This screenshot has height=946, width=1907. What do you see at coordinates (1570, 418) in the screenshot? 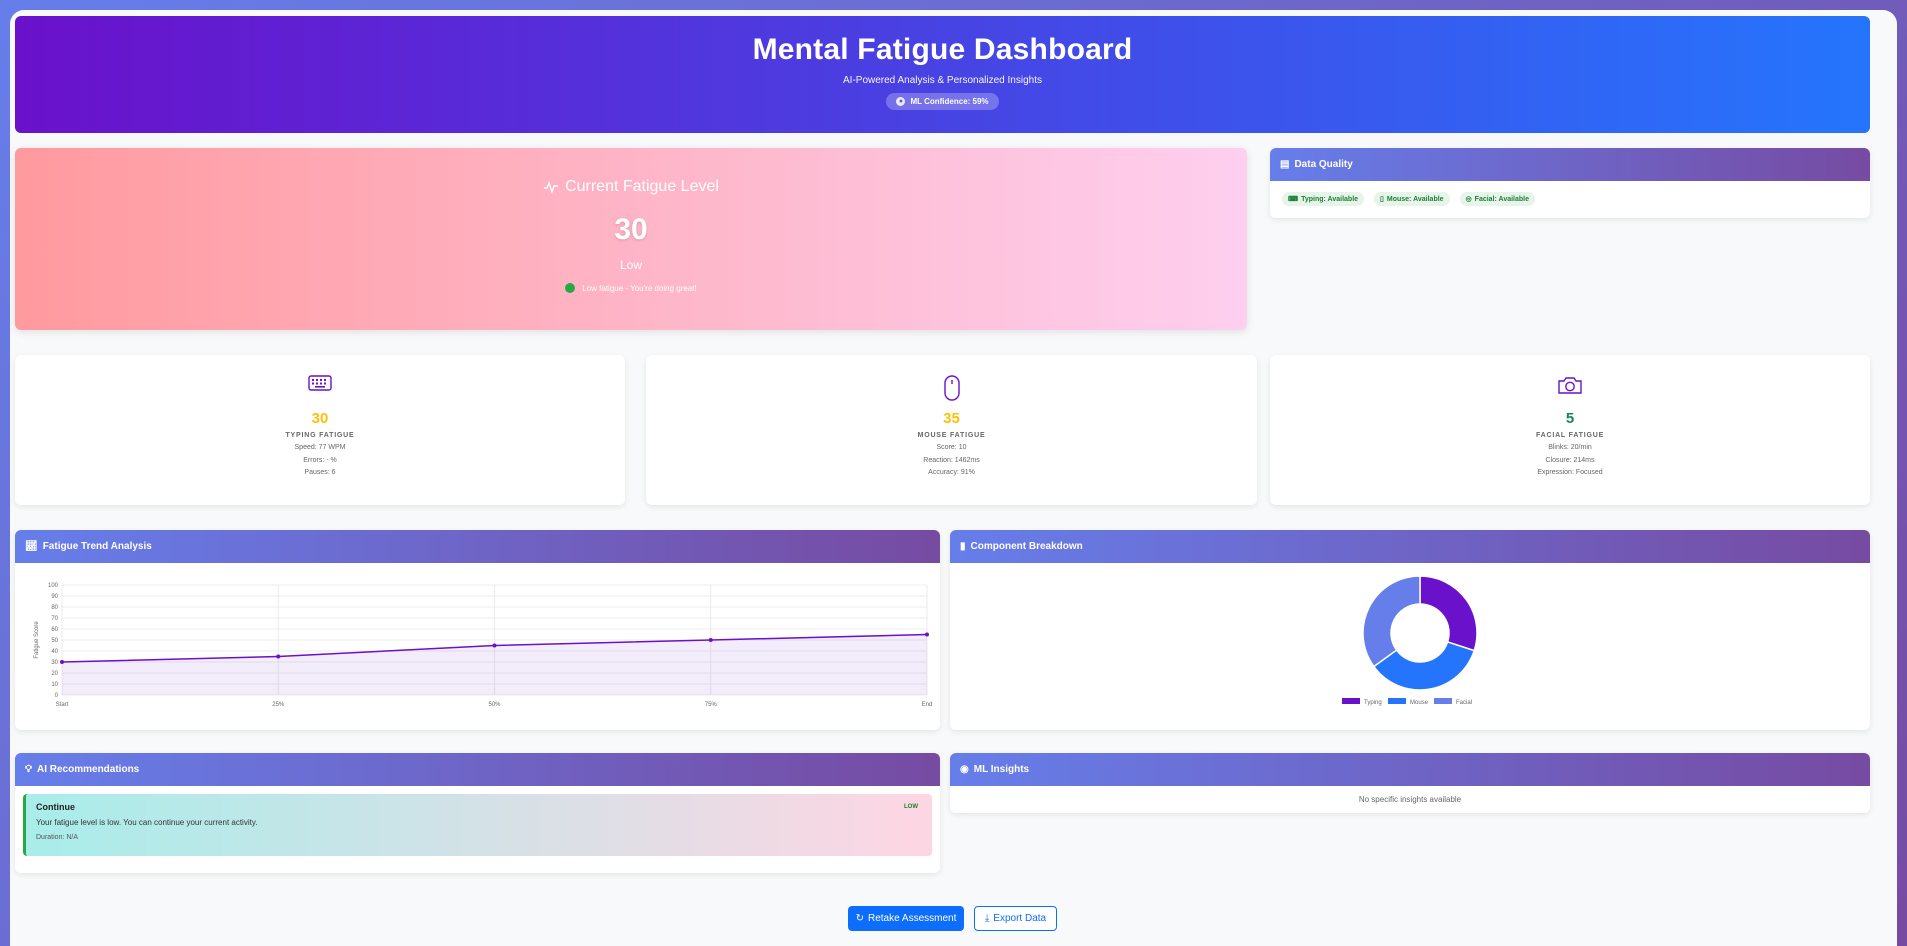
I see `facial-fatigue-value: 5` at bounding box center [1570, 418].